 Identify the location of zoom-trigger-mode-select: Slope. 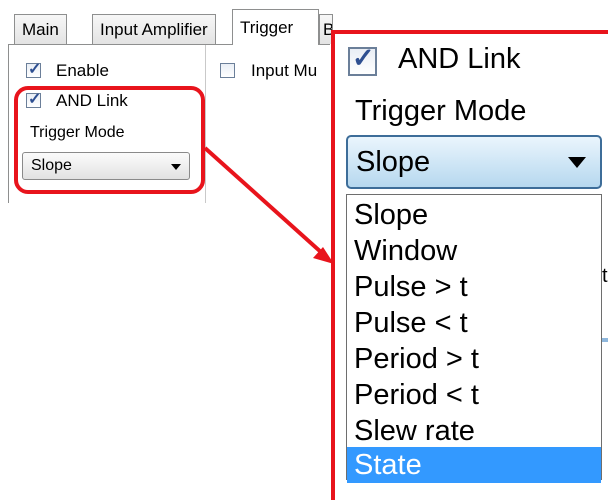
(474, 162).